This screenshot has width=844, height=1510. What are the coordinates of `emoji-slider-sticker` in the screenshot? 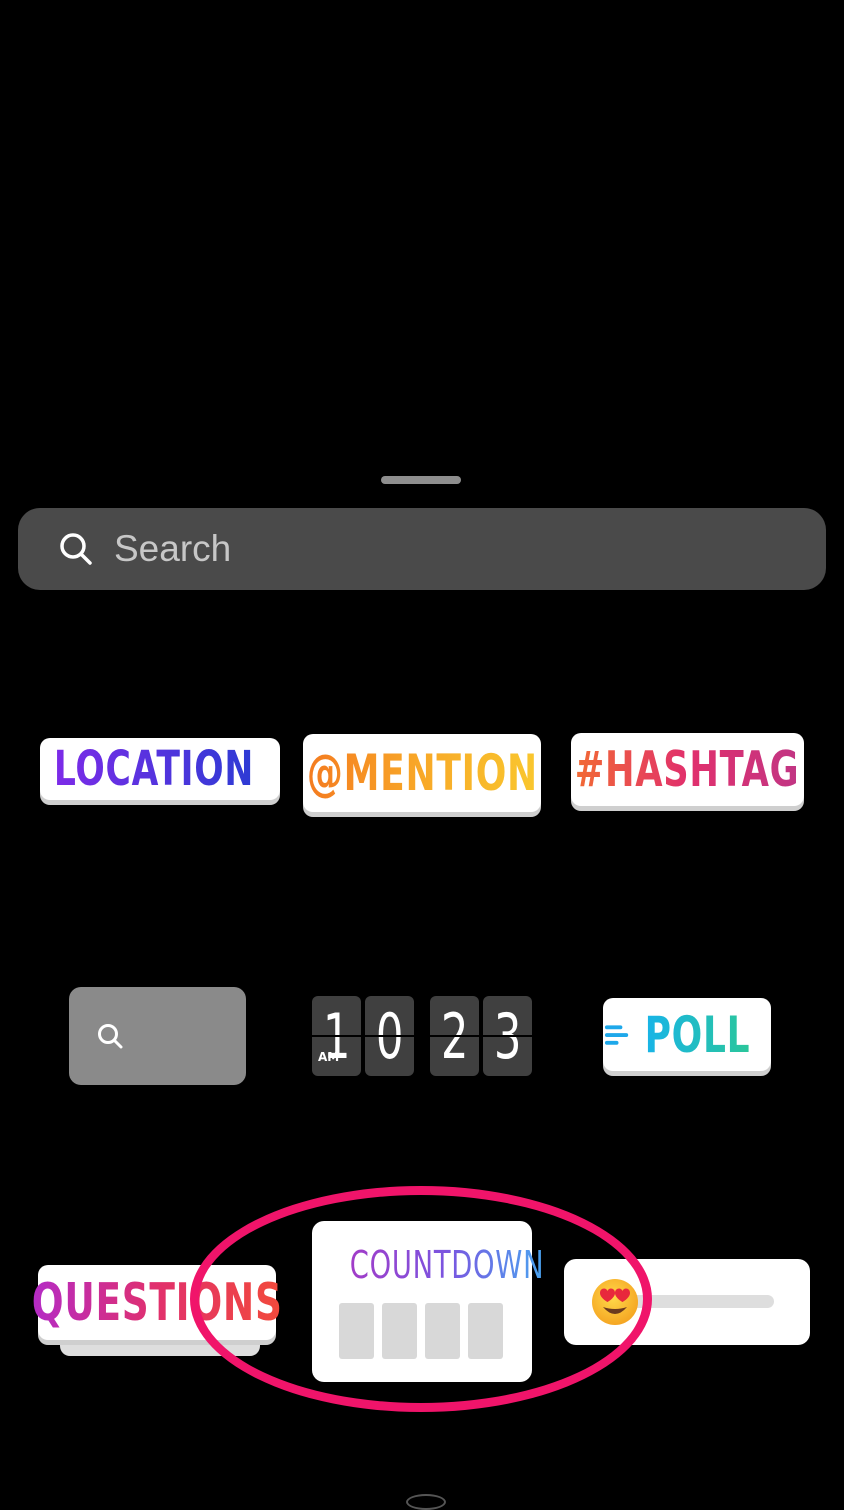 It's located at (687, 1302).